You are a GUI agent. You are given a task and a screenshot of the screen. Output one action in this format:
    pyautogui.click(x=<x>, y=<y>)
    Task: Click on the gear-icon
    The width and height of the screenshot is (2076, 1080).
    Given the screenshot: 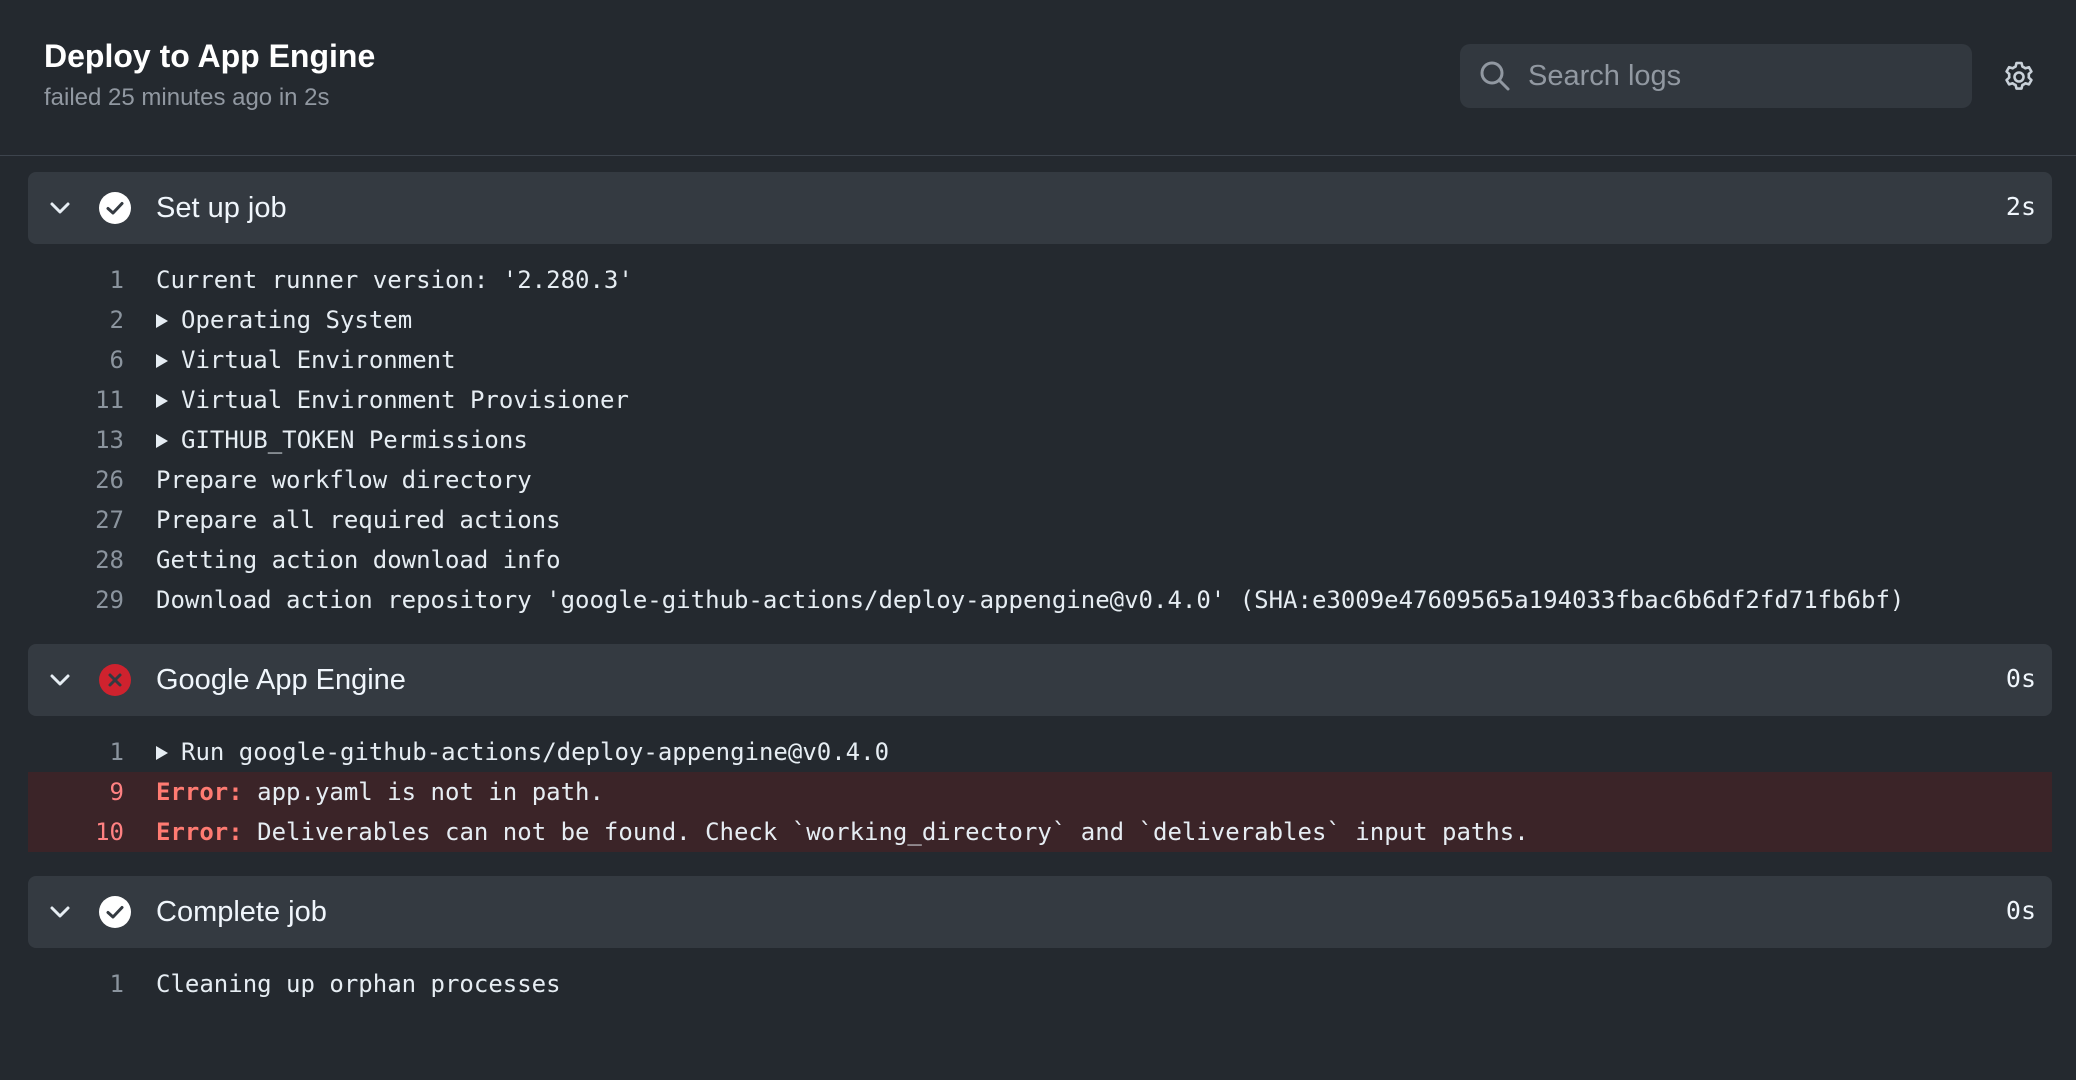 What is the action you would take?
    pyautogui.click(x=2019, y=77)
    